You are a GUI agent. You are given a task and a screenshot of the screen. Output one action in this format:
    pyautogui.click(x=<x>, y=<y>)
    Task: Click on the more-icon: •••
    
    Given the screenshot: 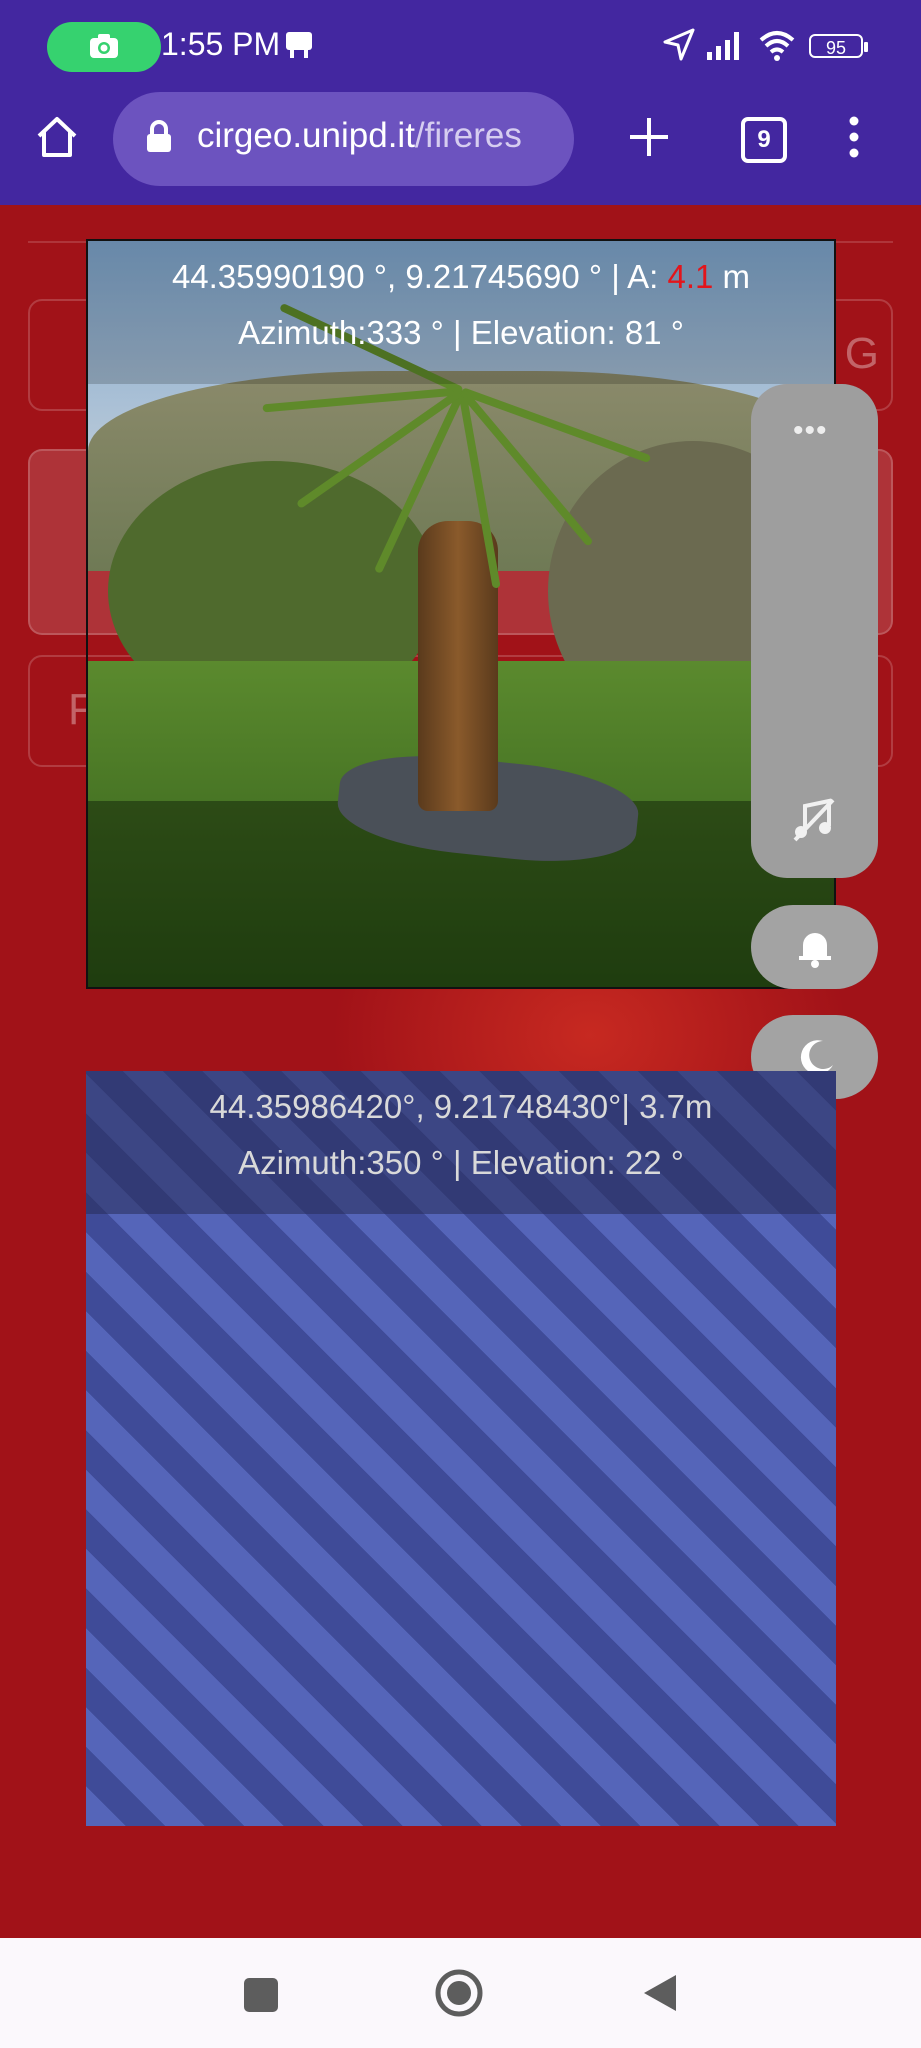 What is the action you would take?
    pyautogui.click(x=810, y=431)
    